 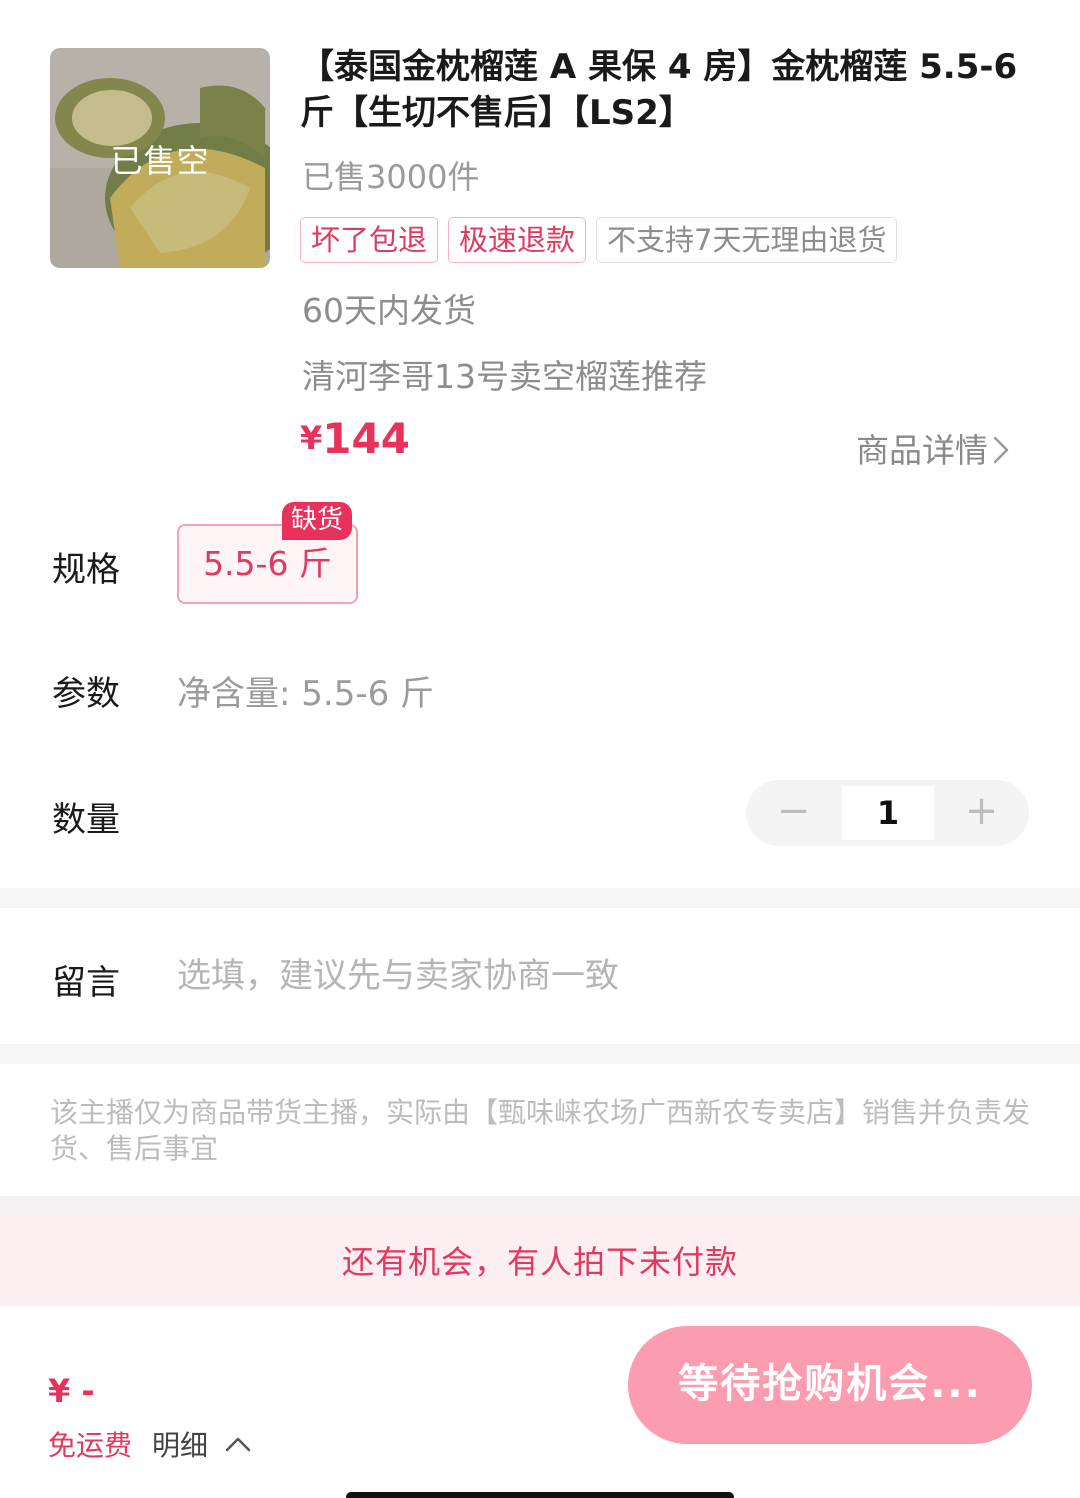 What do you see at coordinates (517, 240) in the screenshot?
I see `tag-fast-refund: 极速退款` at bounding box center [517, 240].